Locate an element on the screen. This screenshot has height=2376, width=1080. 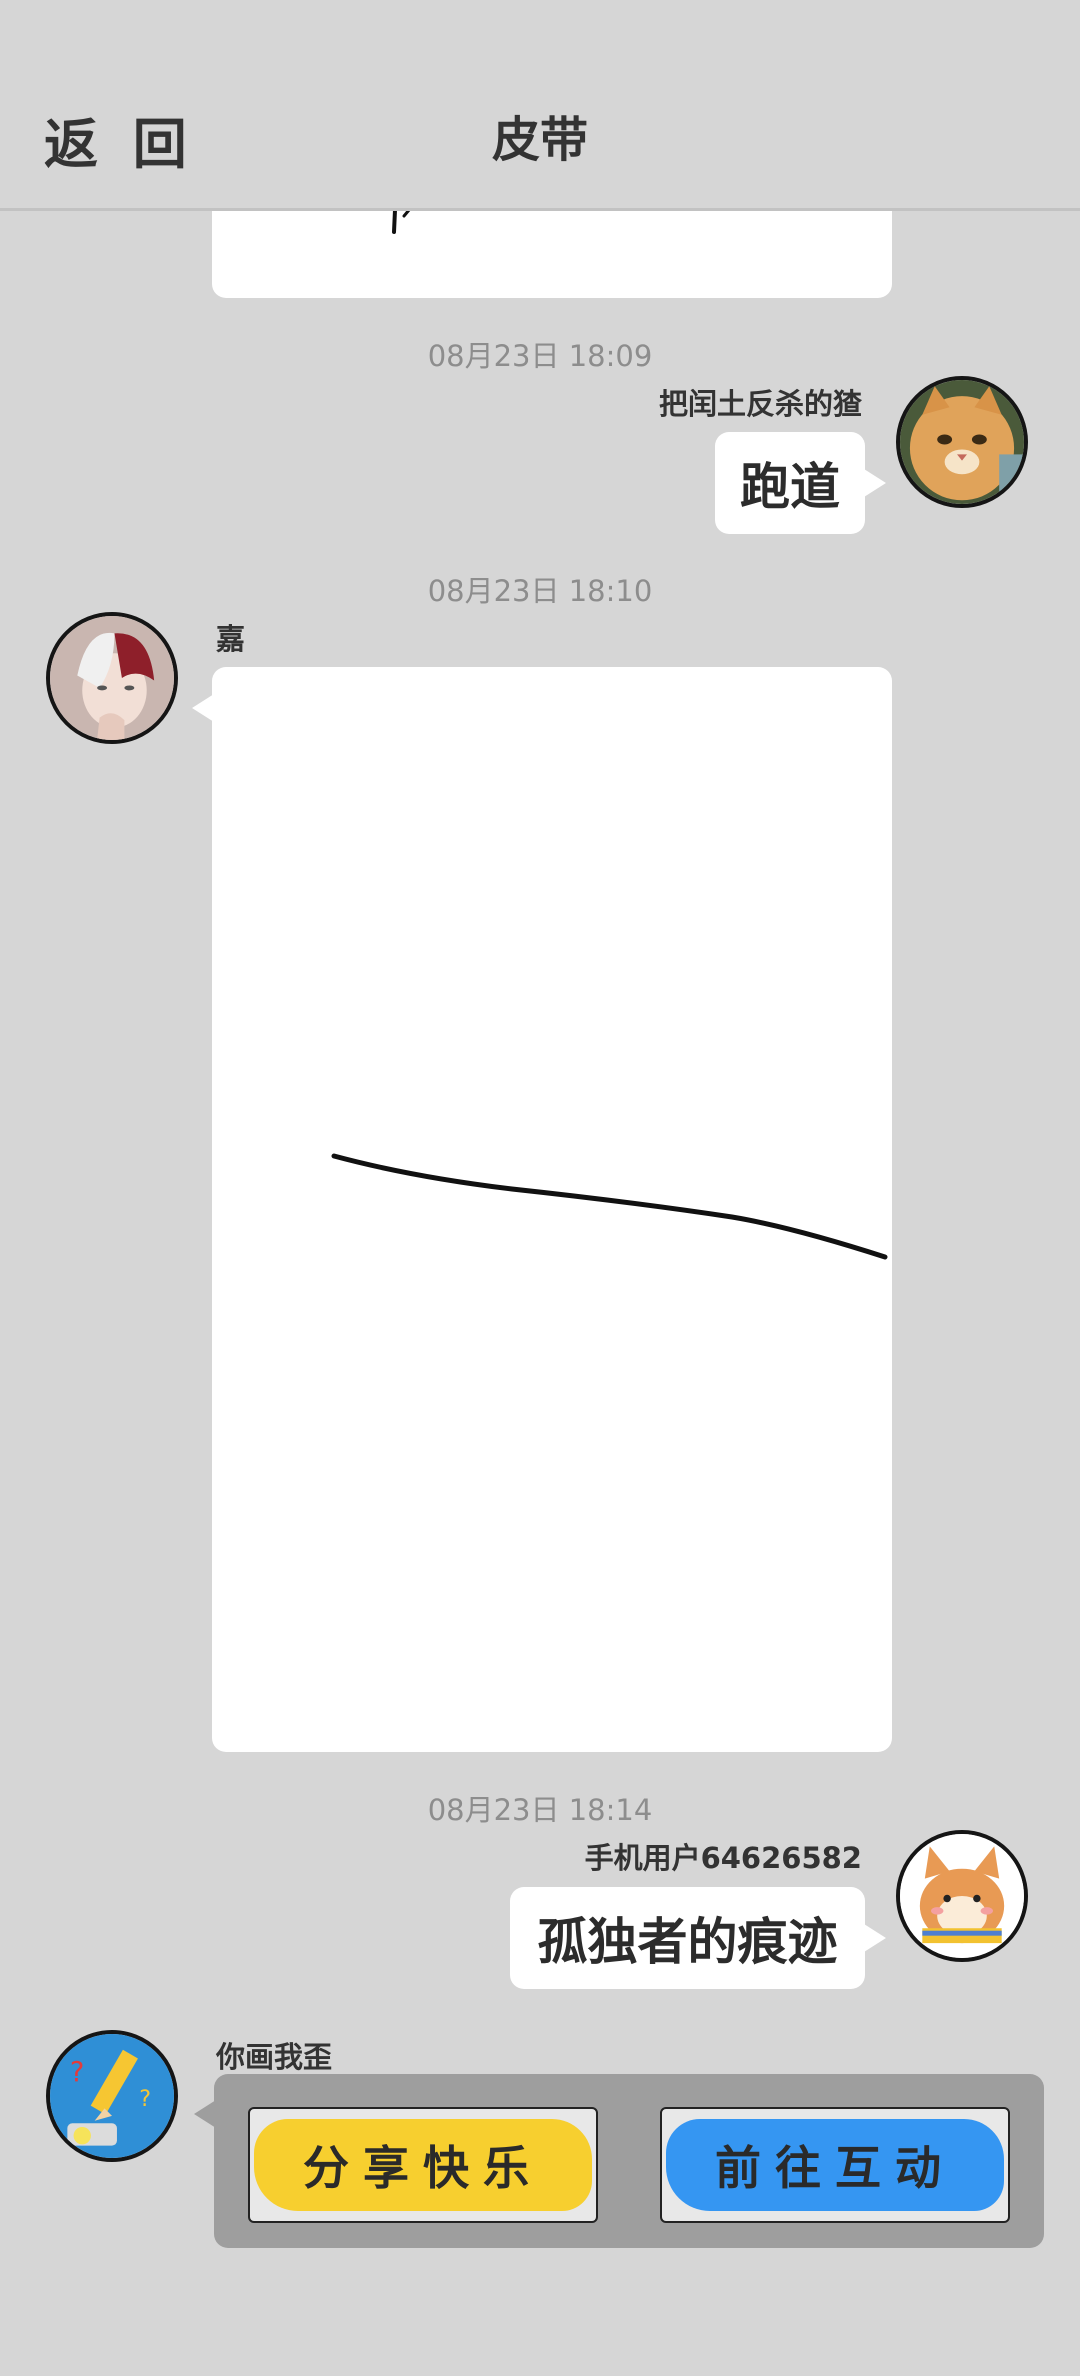
go-button-label: 前往互动 is located at coordinates (835, 2168).